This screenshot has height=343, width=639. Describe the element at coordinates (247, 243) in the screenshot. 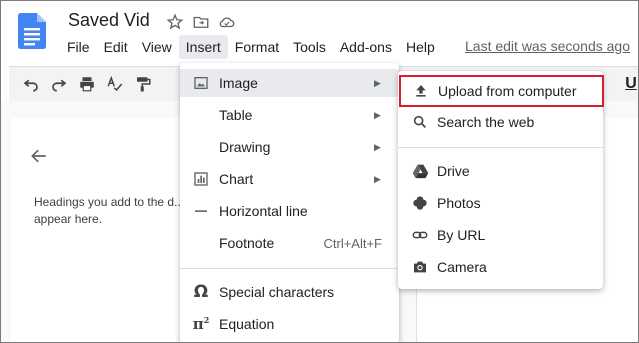

I see `insert-menu-label: Footnote` at that location.